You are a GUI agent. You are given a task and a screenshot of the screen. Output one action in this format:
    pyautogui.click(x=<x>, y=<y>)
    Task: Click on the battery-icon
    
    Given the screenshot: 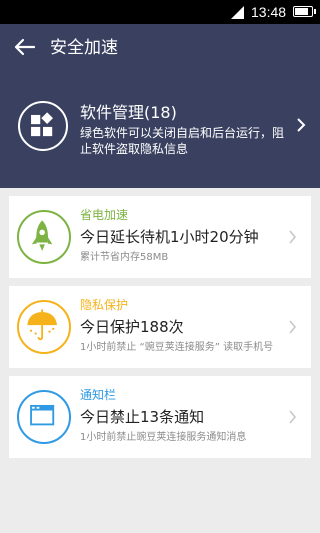 What is the action you would take?
    pyautogui.click(x=304, y=11)
    